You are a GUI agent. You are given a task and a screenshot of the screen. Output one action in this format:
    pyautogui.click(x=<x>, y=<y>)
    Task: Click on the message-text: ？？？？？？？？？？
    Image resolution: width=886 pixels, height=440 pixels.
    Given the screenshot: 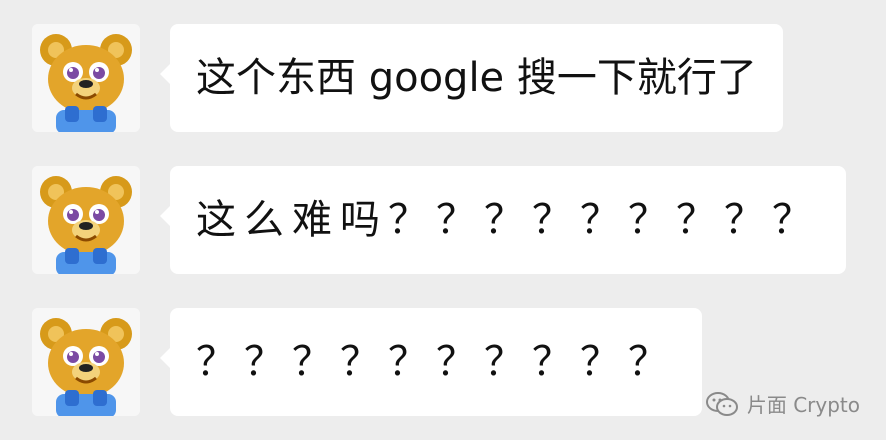 What is the action you would take?
    pyautogui.click(x=436, y=362)
    